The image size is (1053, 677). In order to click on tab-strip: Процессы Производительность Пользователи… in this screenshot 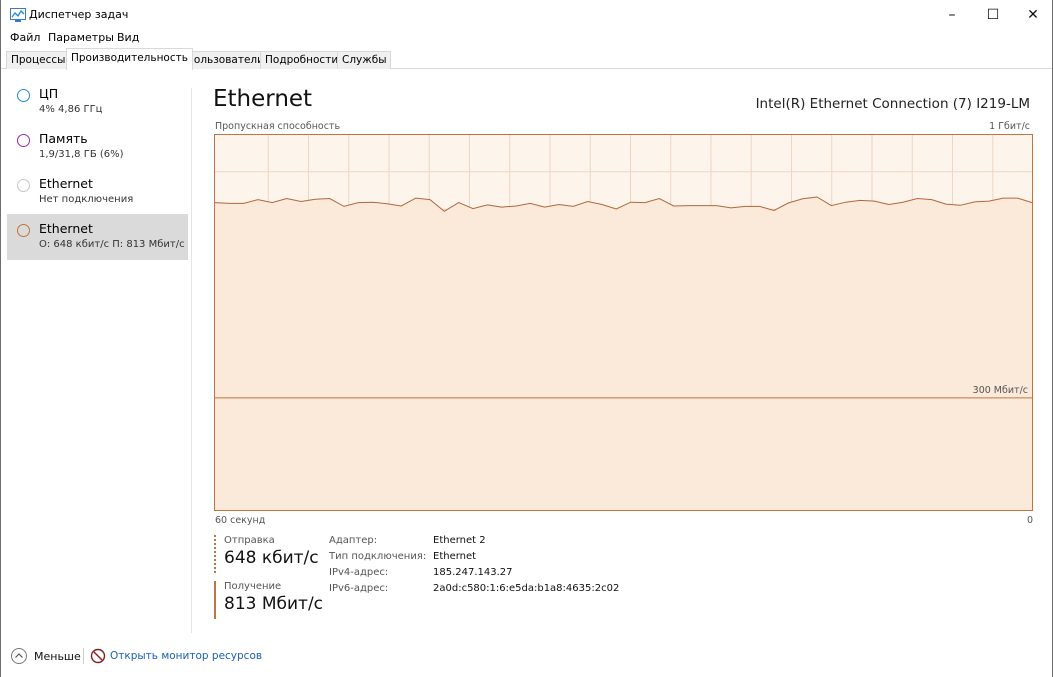, I will do `click(526, 59)`.